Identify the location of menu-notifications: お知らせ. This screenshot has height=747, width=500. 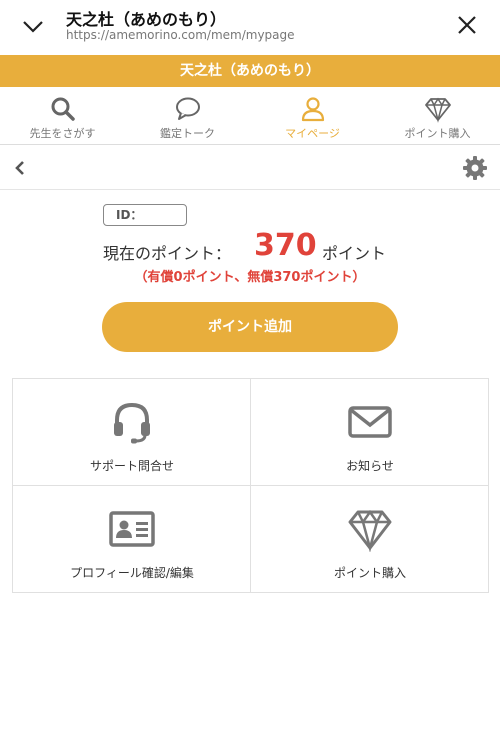
(370, 432).